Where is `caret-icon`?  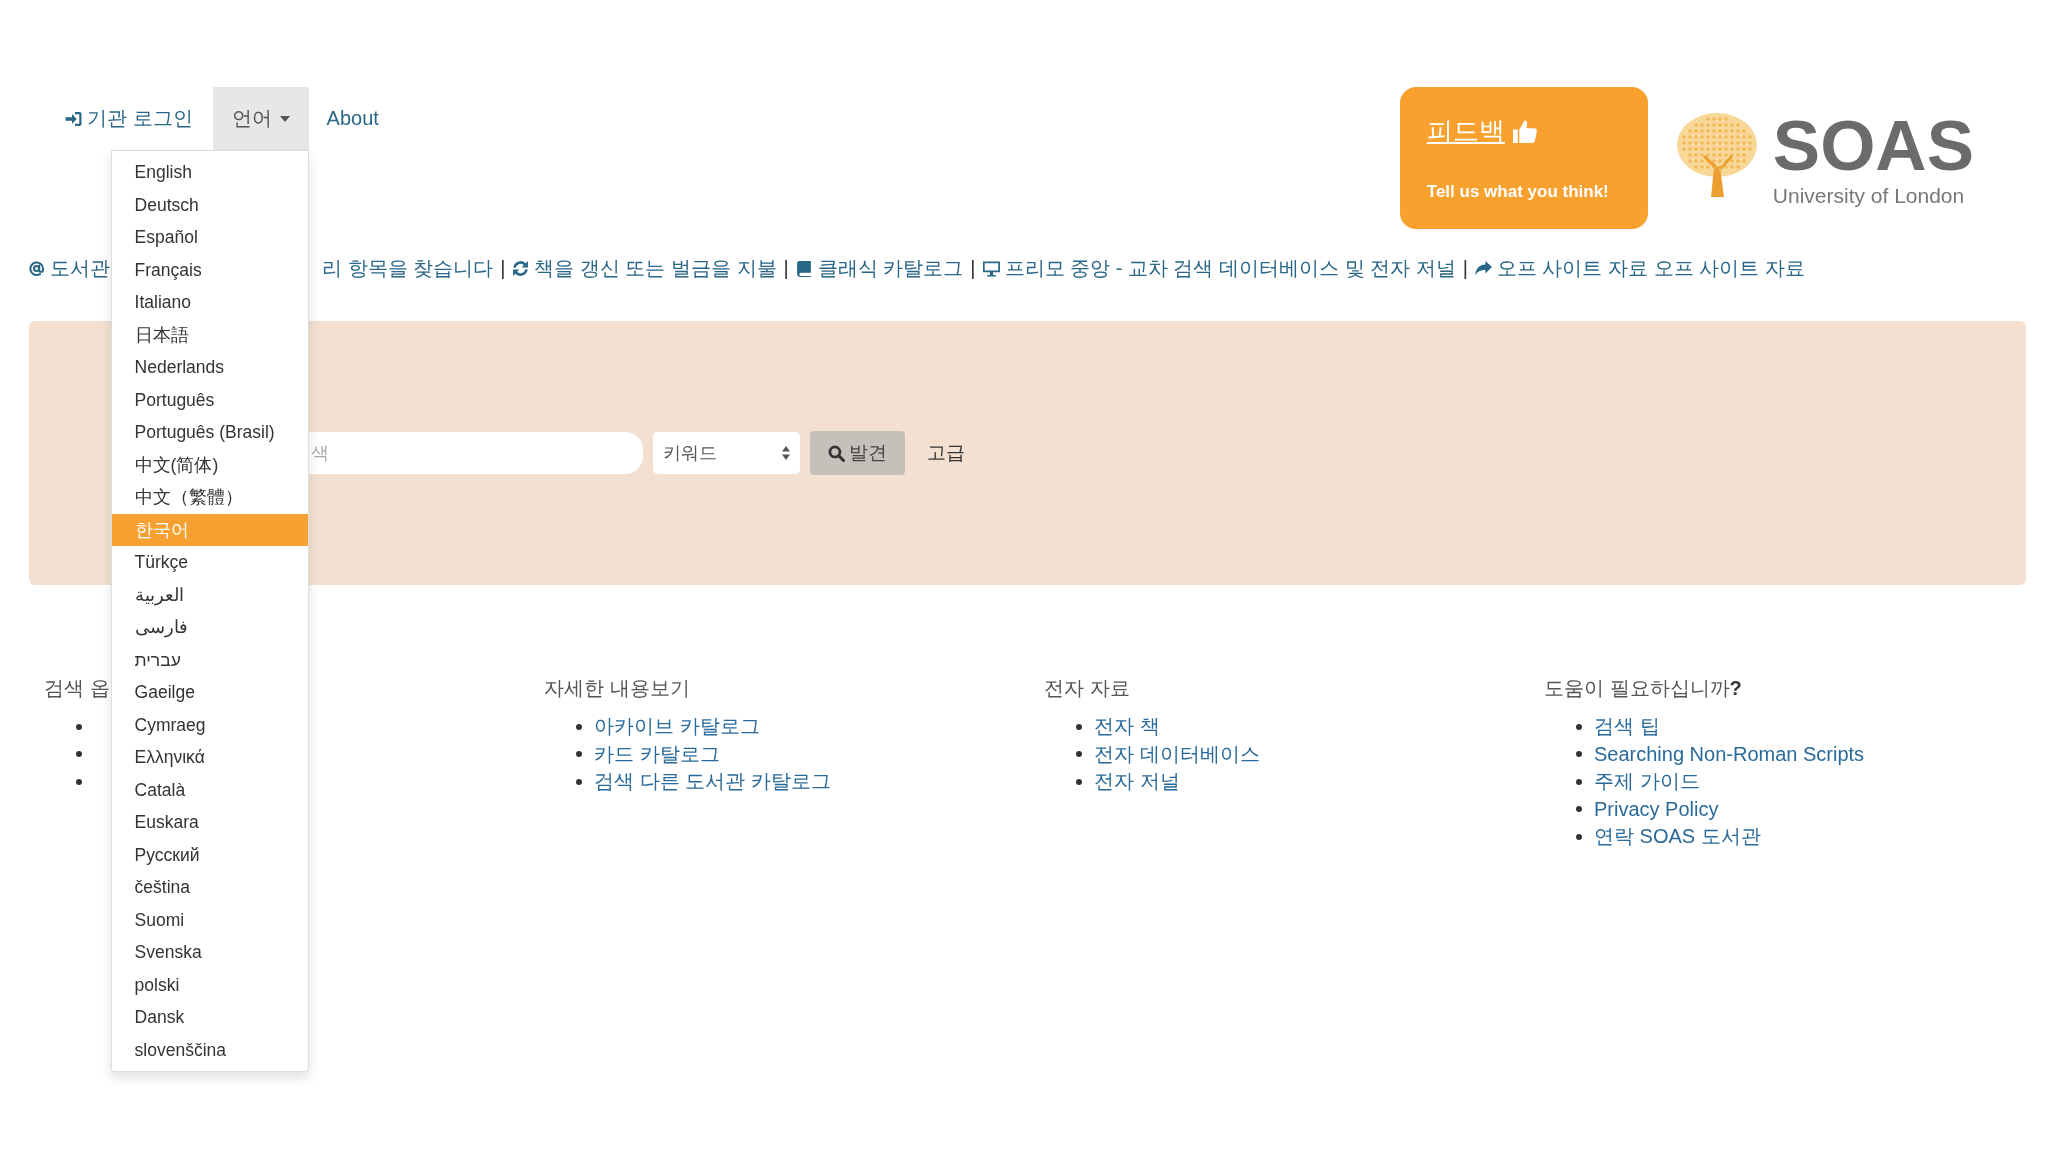
caret-icon is located at coordinates (284, 118).